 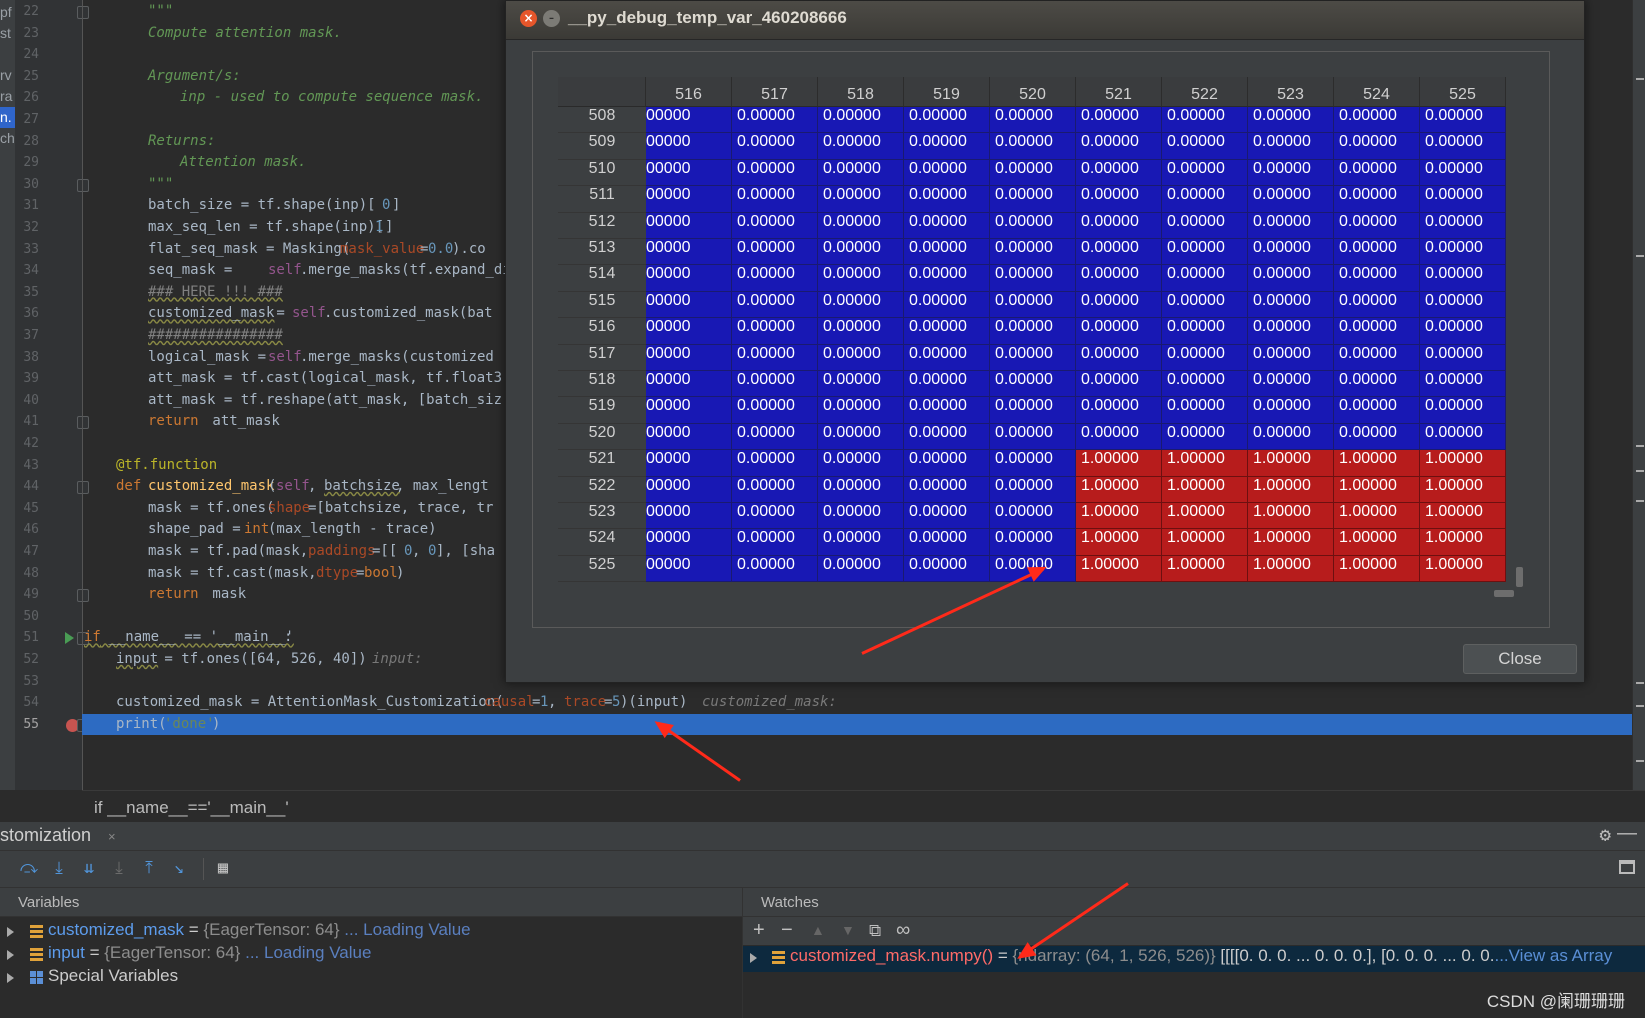 What do you see at coordinates (1045, 20) in the screenshot?
I see `dialog-titlebar: × – __py_debug_temp_var_460208666` at bounding box center [1045, 20].